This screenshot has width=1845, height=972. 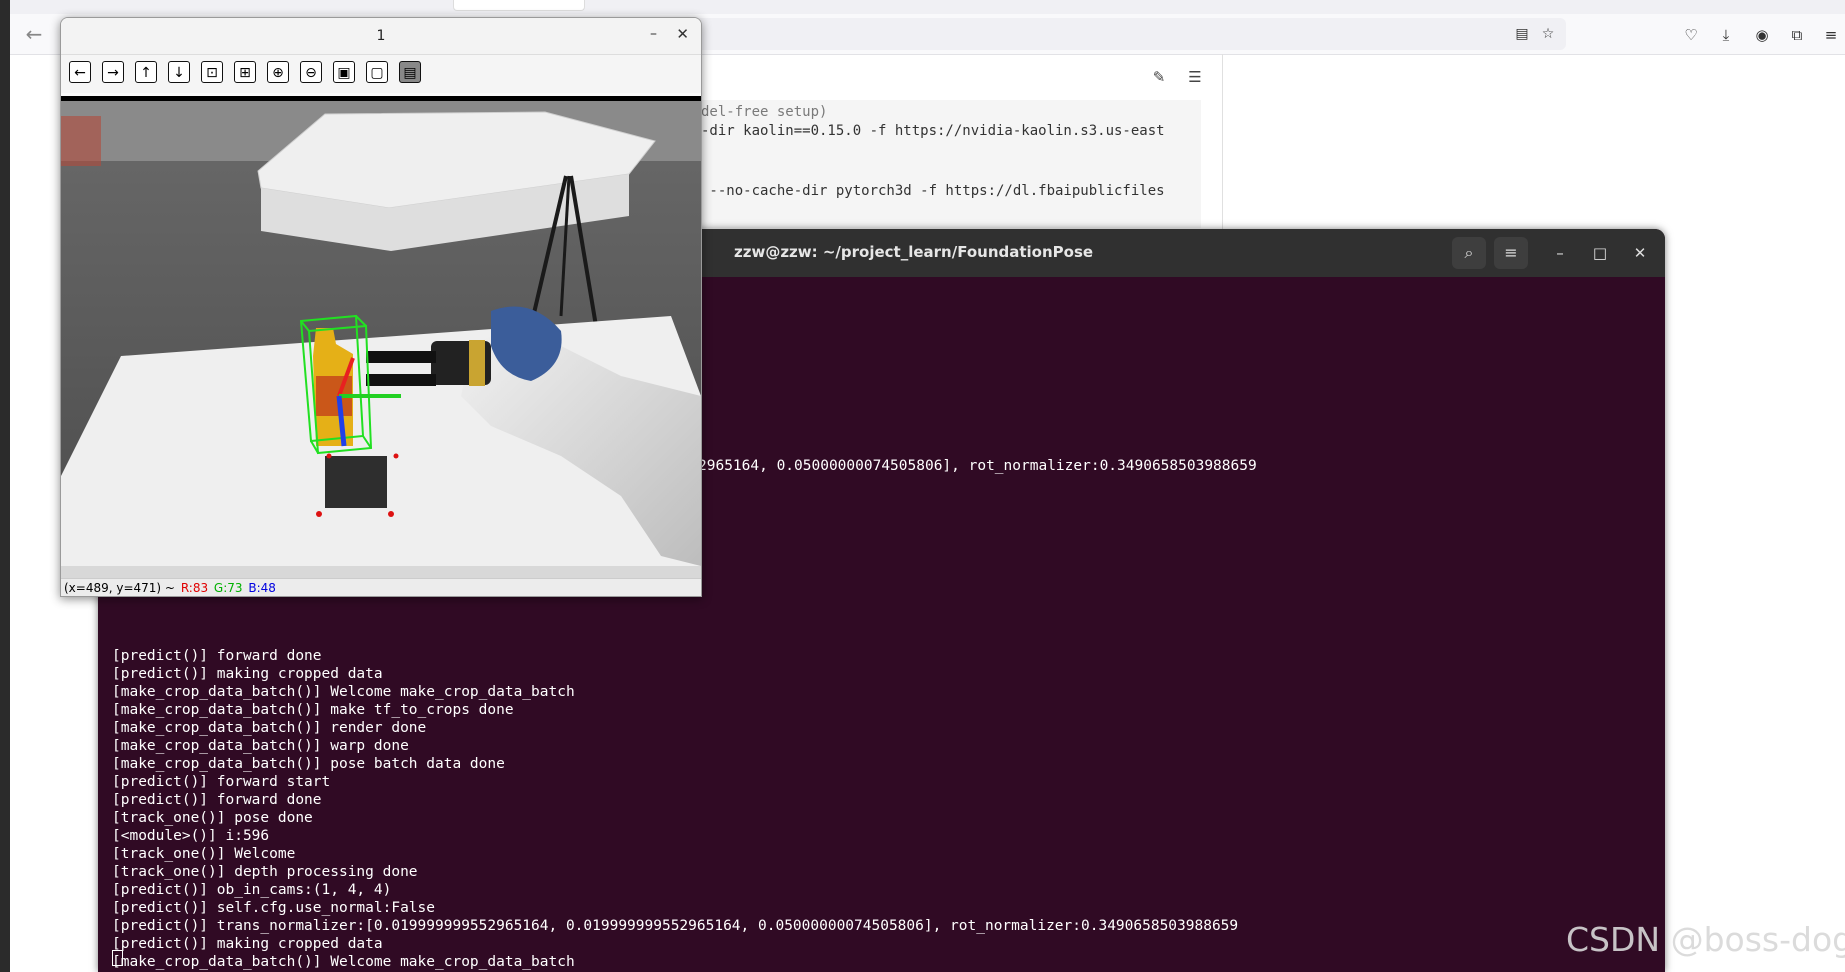 I want to click on browser-tab, so click(x=519, y=5).